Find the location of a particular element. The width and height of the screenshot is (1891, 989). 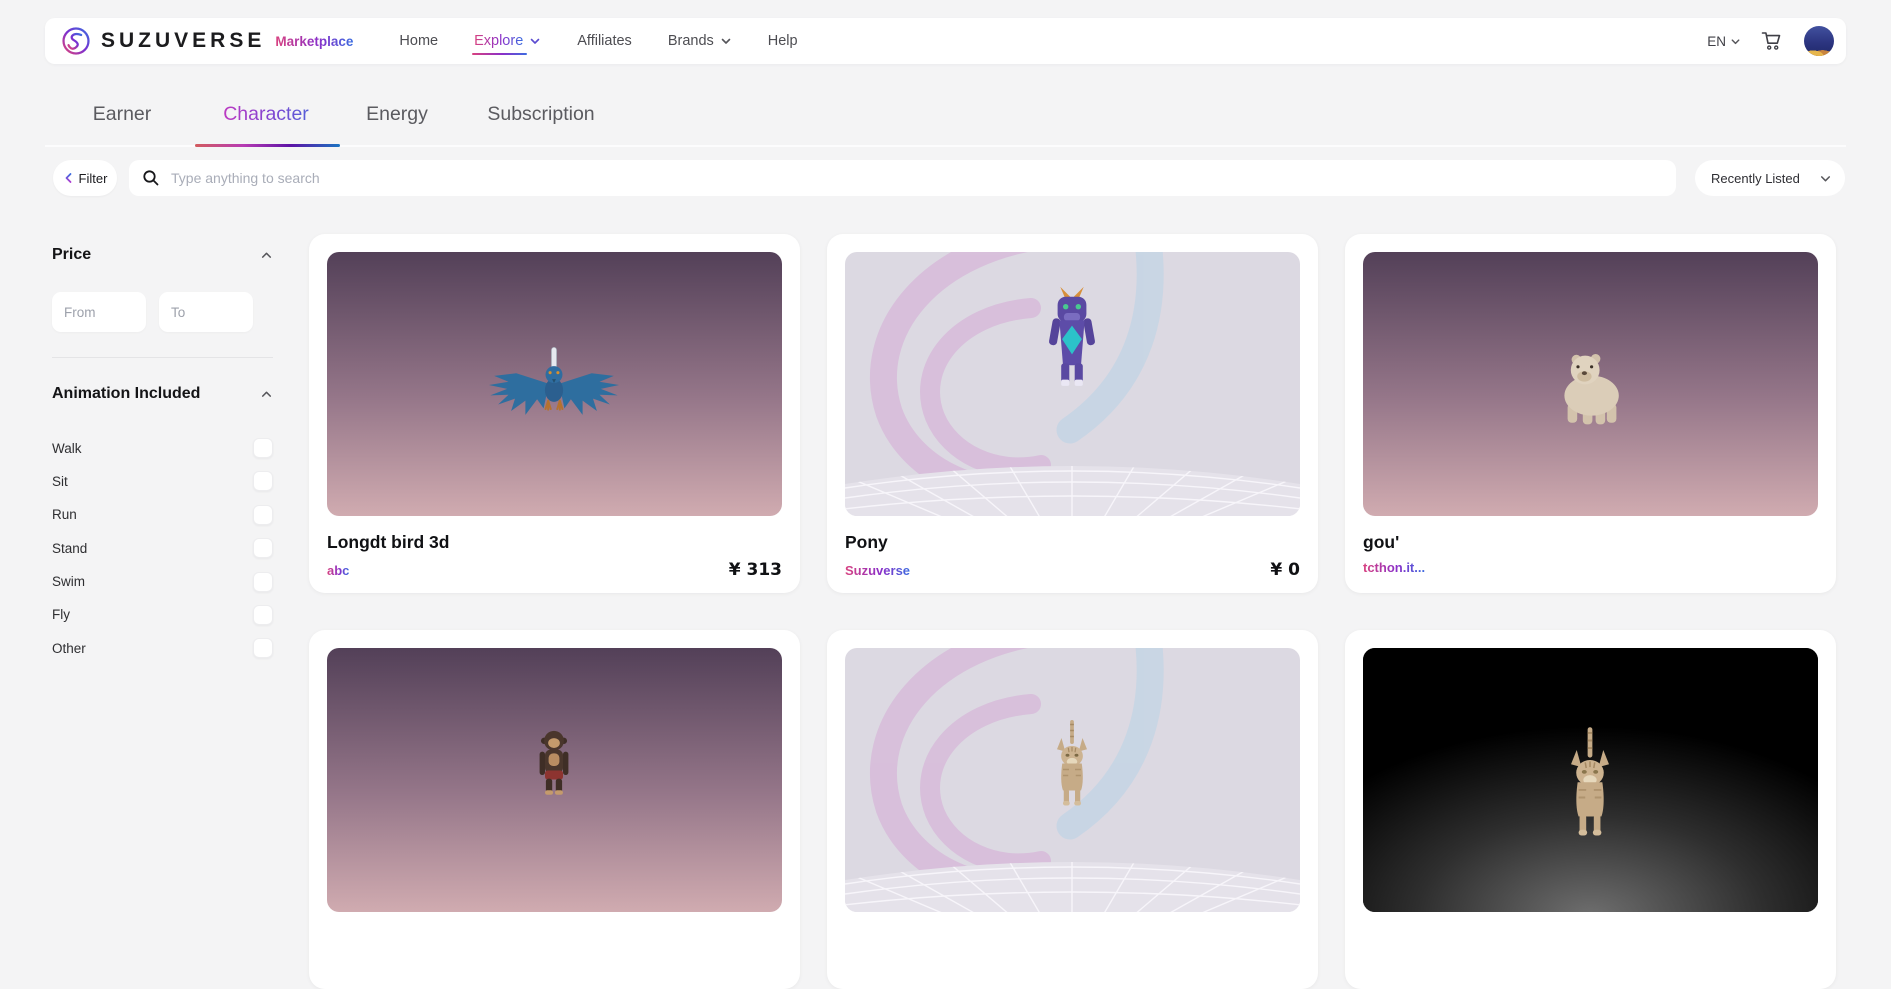

search-bar is located at coordinates (902, 178).